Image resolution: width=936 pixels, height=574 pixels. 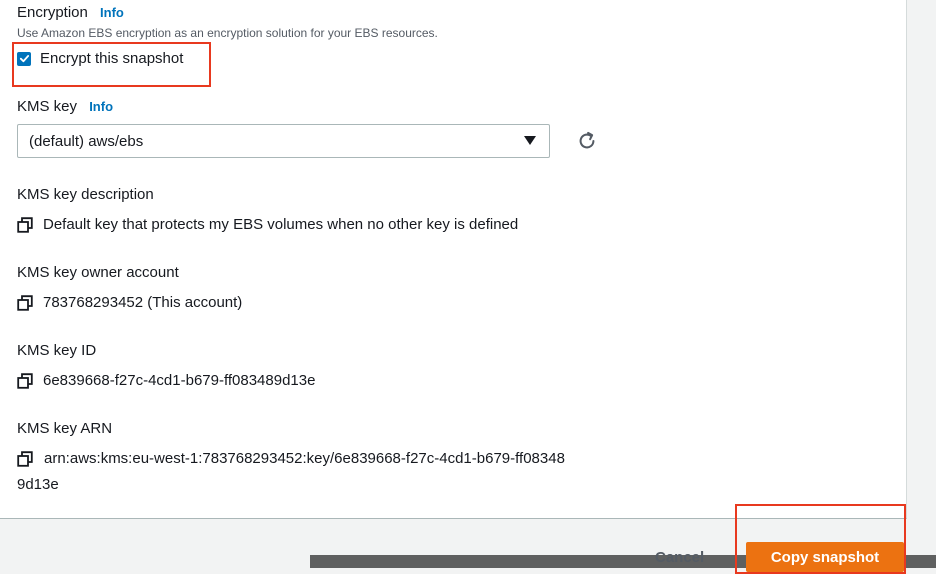 I want to click on kms-key-selected-value: (default) aws/ebs, so click(x=86, y=141).